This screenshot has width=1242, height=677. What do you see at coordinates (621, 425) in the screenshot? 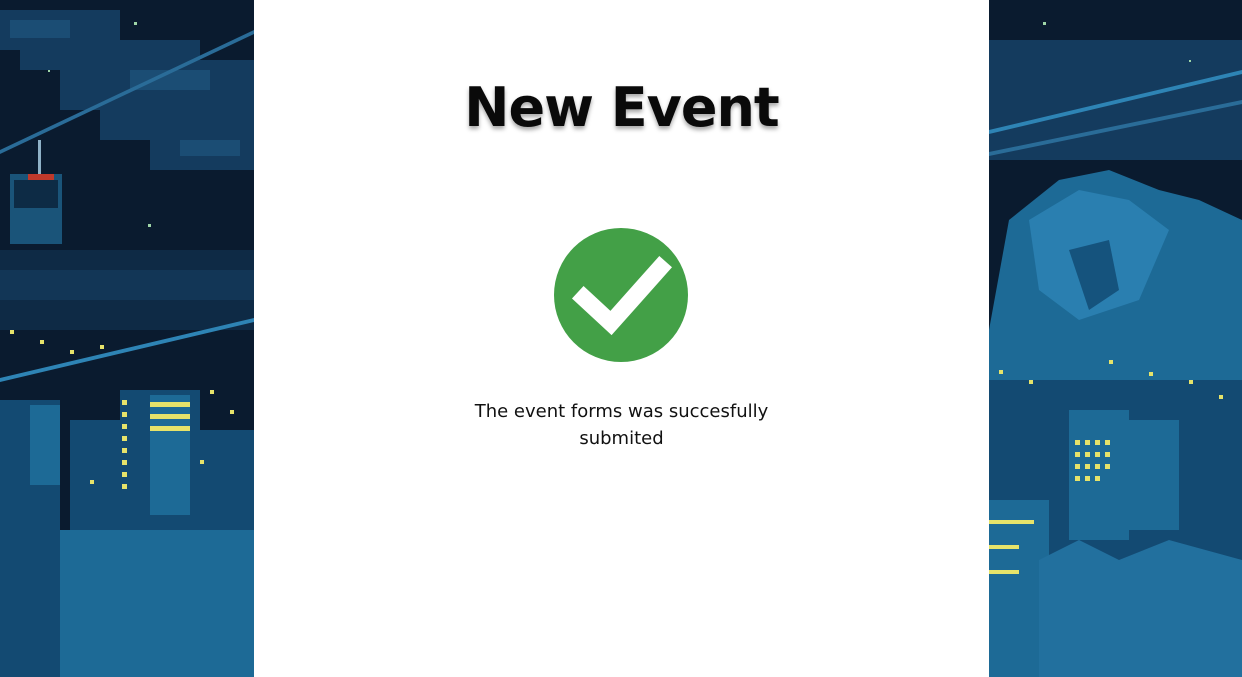
I see `success-message: The event forms was succesfully submited` at bounding box center [621, 425].